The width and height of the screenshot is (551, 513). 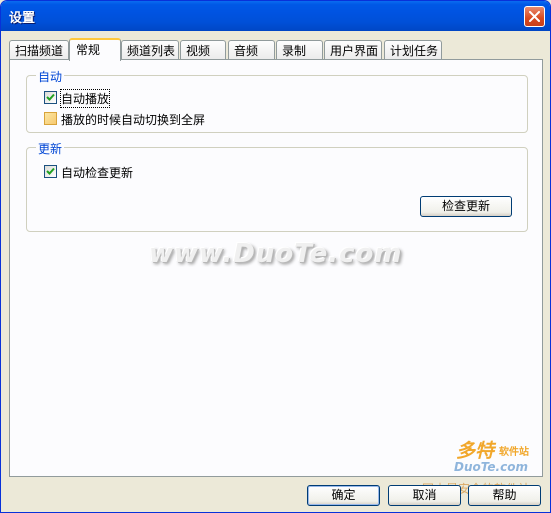 What do you see at coordinates (133, 120) in the screenshot?
I see `auto-fullscreen-label: 播放的时候自动切换到全屏` at bounding box center [133, 120].